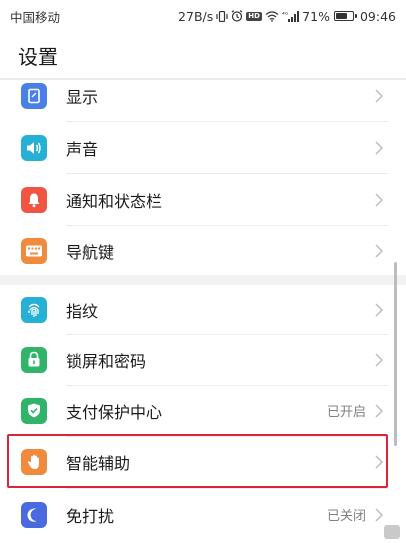  Describe the element at coordinates (395, 354) in the screenshot. I see `scrollbar` at that location.